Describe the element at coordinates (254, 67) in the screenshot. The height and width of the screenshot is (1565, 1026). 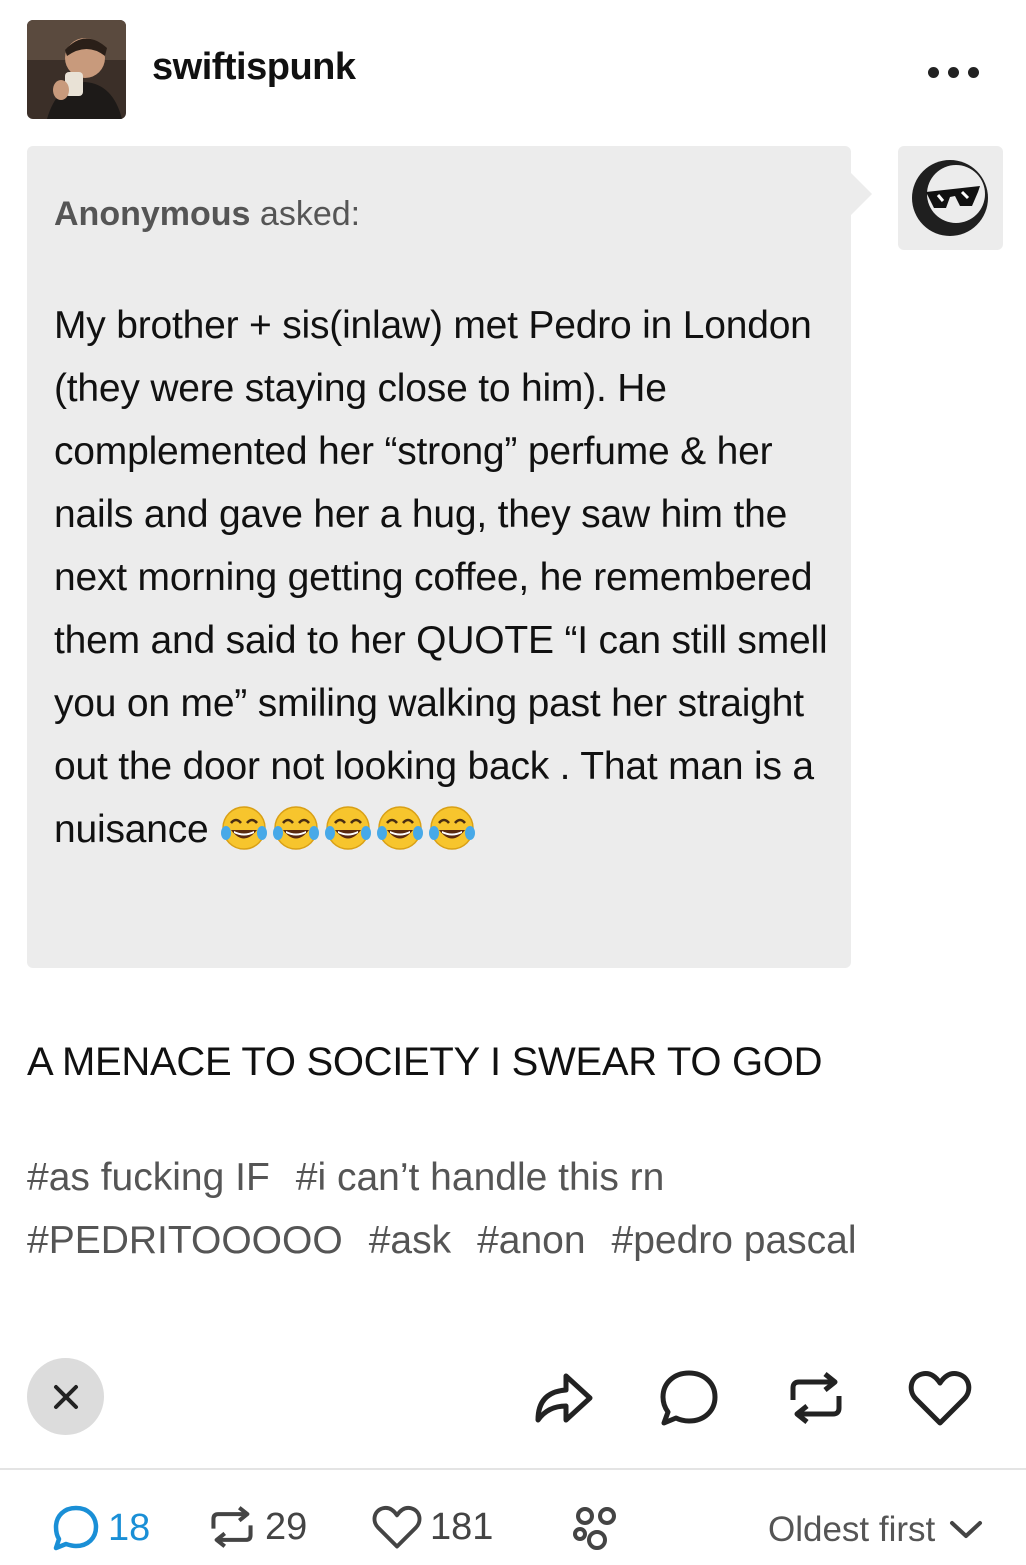
I see `blog-name: swiftispunk` at that location.